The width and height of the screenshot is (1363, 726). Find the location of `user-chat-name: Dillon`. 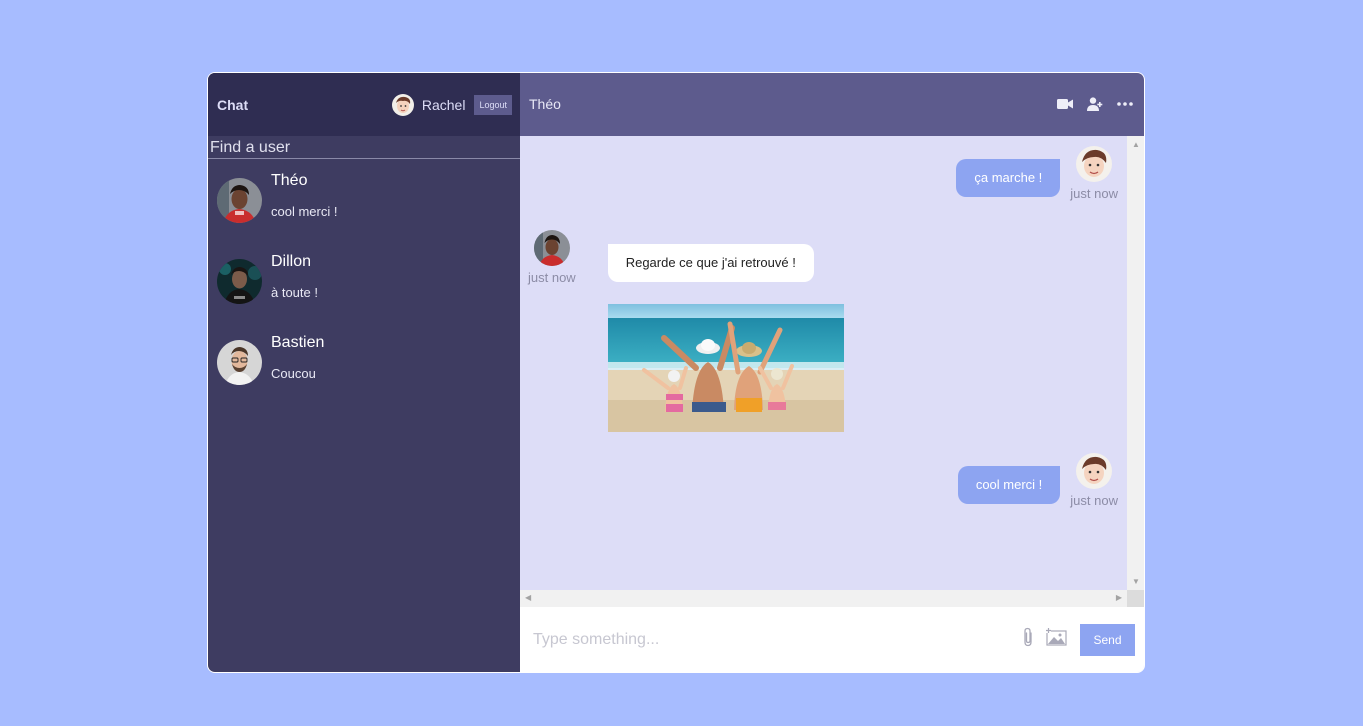

user-chat-name: Dillon is located at coordinates (291, 261).